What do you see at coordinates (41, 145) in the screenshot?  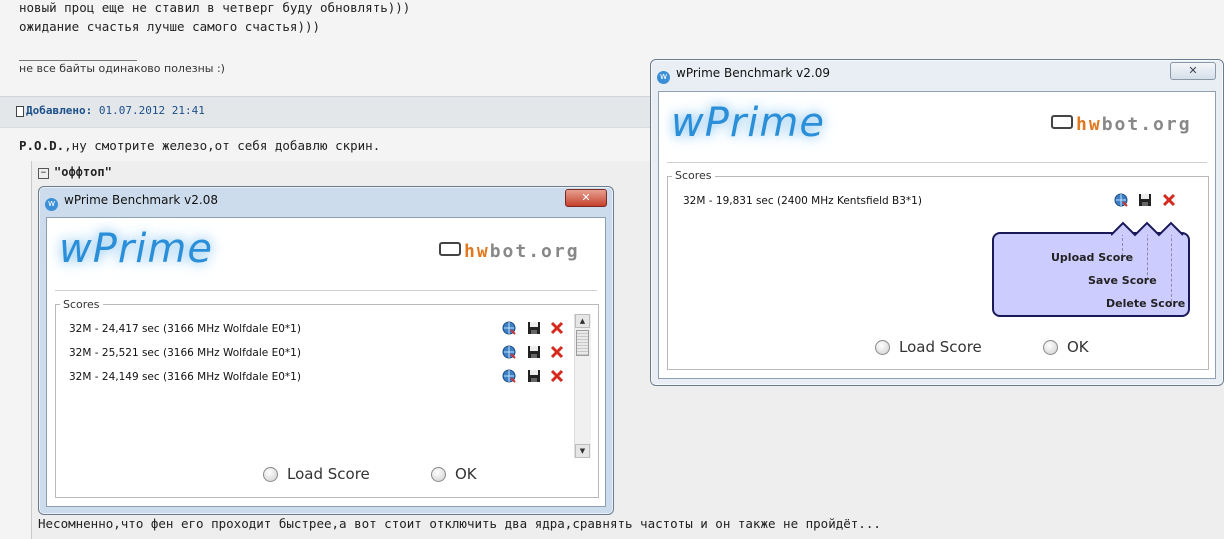 I see `author-ref: P.O.D.` at bounding box center [41, 145].